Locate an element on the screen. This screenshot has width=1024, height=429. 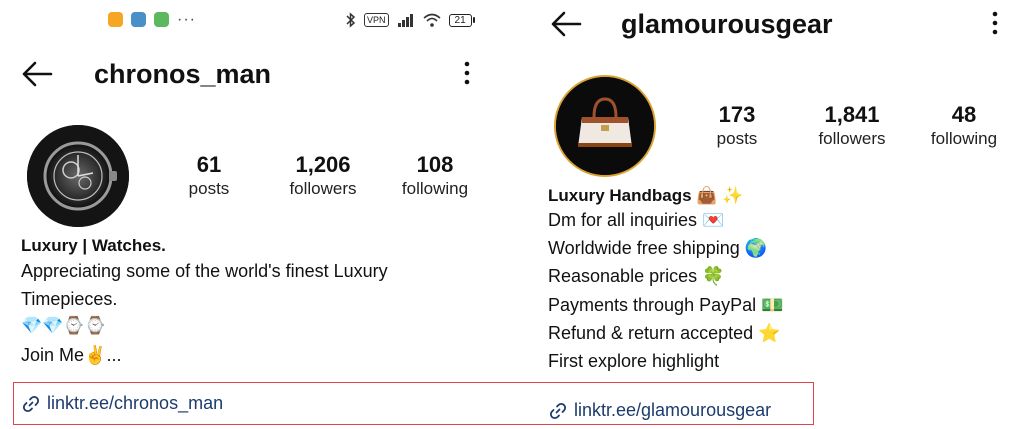
vpn-badge: VPN is located at coordinates (376, 20).